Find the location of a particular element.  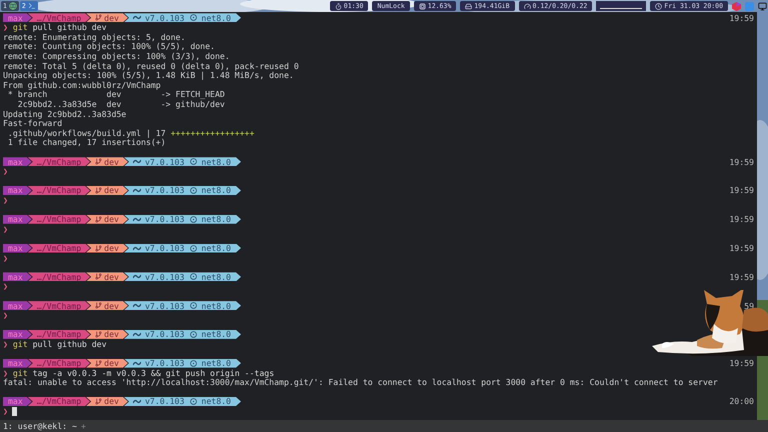

timestamp: 20:00 is located at coordinates (742, 401).